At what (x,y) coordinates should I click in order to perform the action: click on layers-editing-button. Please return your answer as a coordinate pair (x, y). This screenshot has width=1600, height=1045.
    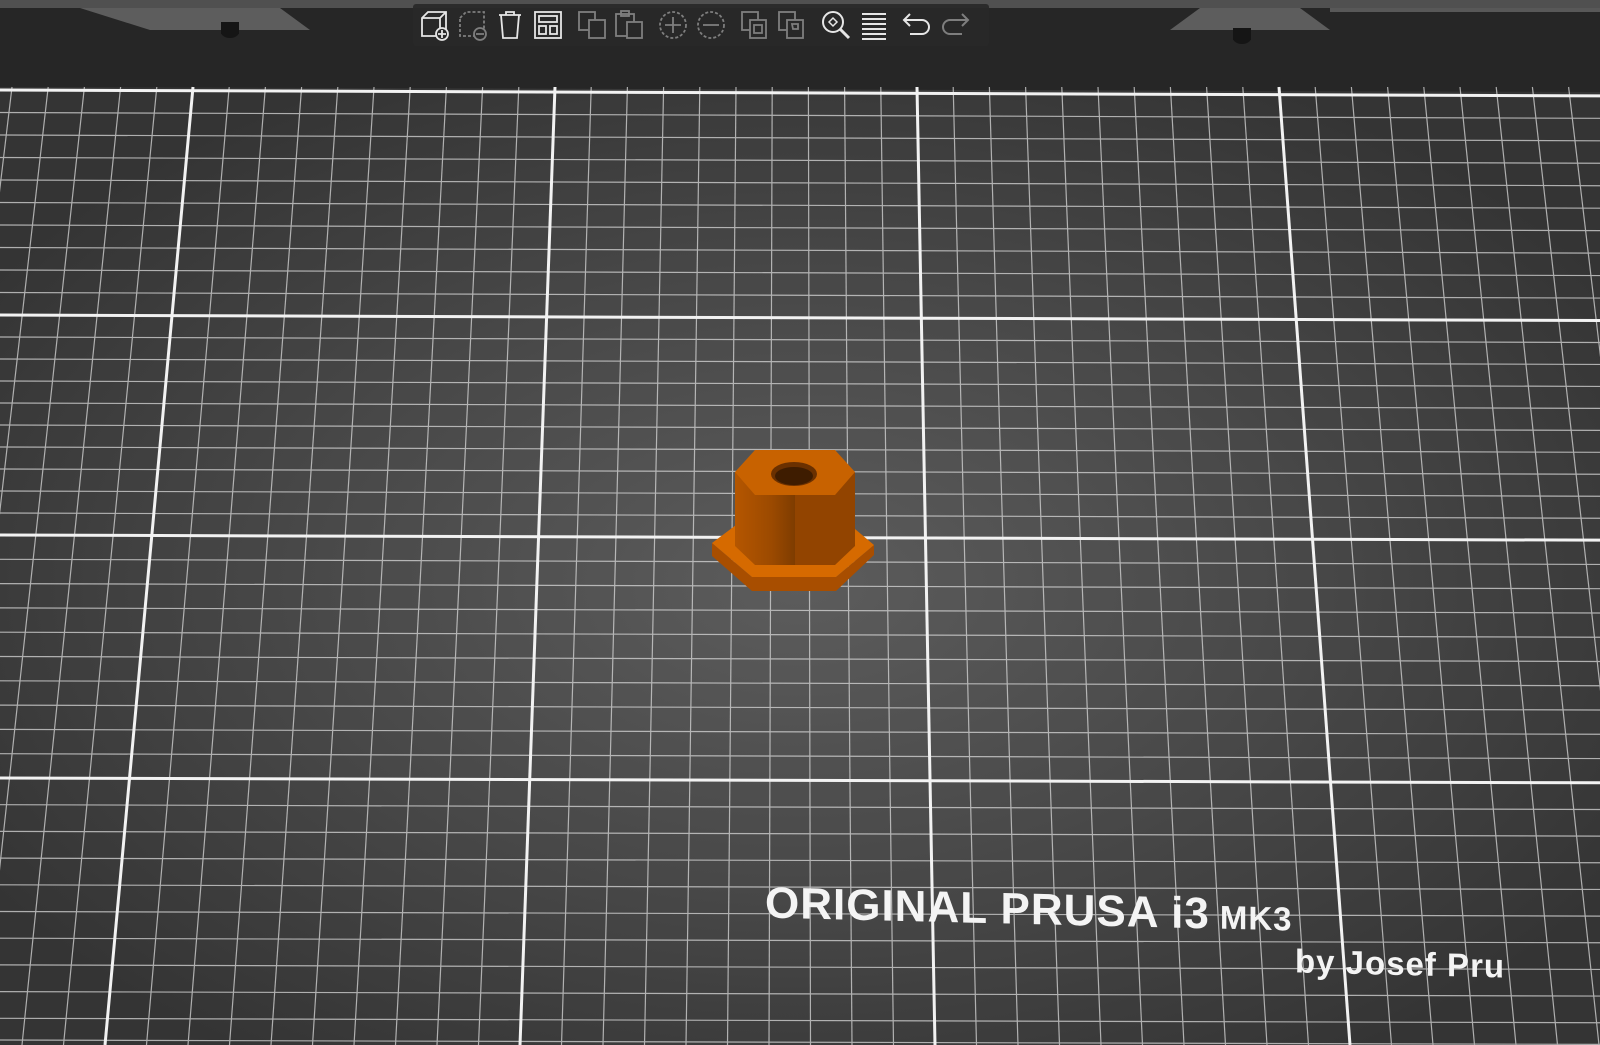
    Looking at the image, I should click on (874, 25).